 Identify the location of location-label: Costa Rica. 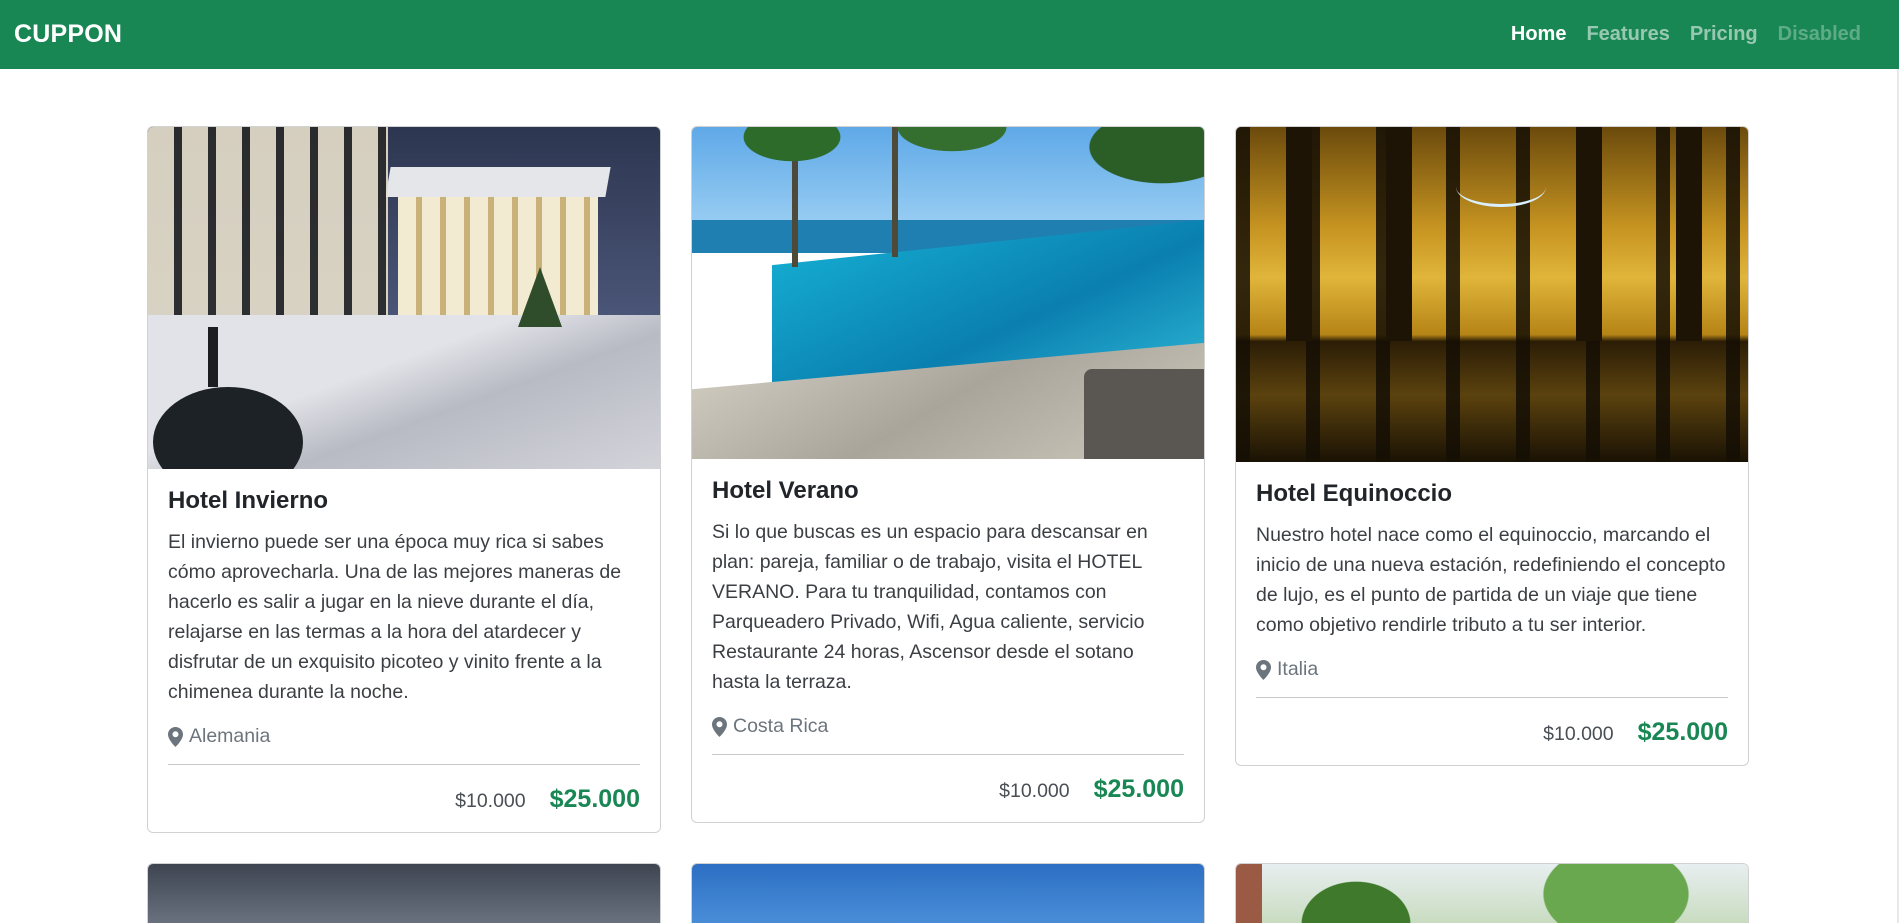
(781, 726).